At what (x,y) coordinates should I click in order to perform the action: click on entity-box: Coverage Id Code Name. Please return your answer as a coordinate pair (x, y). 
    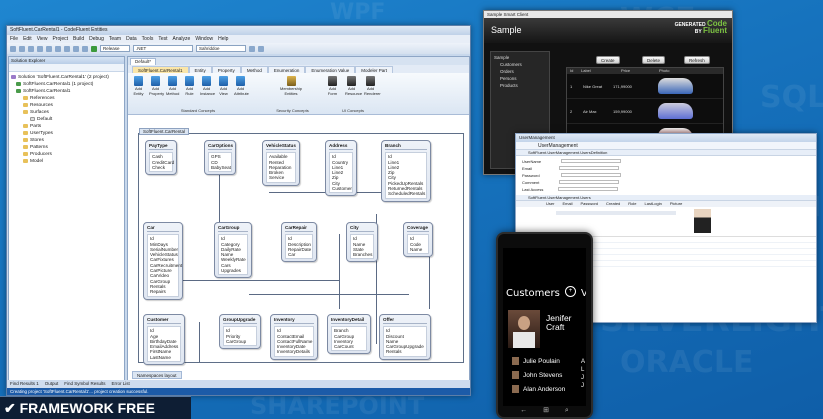
    Looking at the image, I should click on (418, 240).